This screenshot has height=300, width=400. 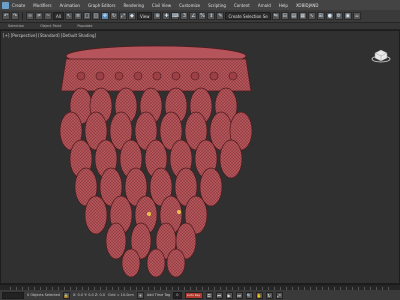 I want to click on menu-help: Help, so click(x=283, y=5).